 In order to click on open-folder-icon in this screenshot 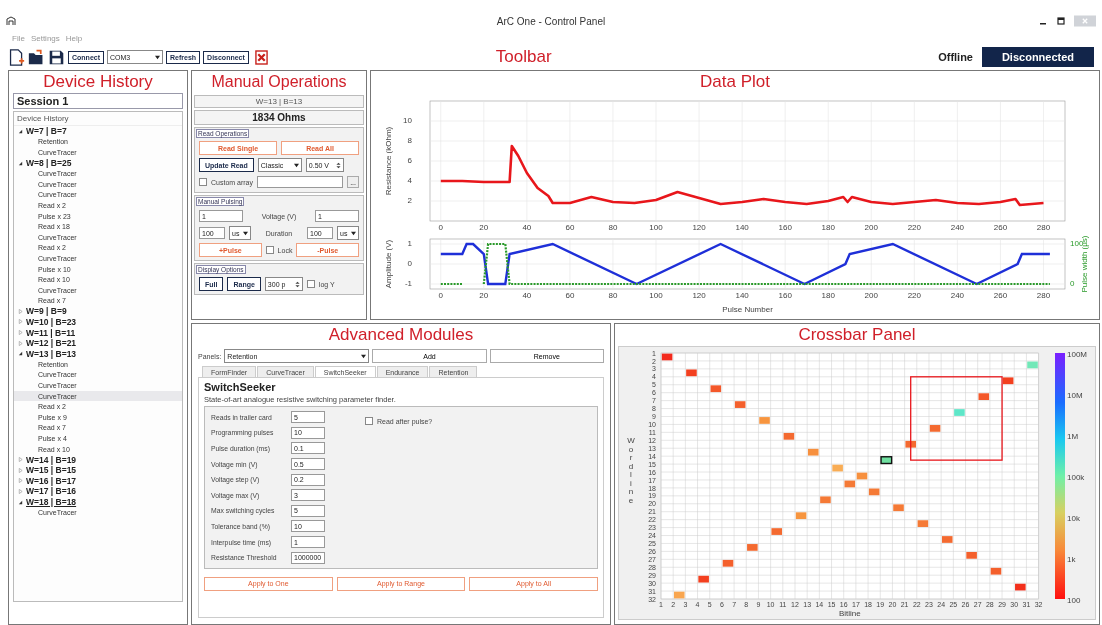, I will do `click(36, 57)`.